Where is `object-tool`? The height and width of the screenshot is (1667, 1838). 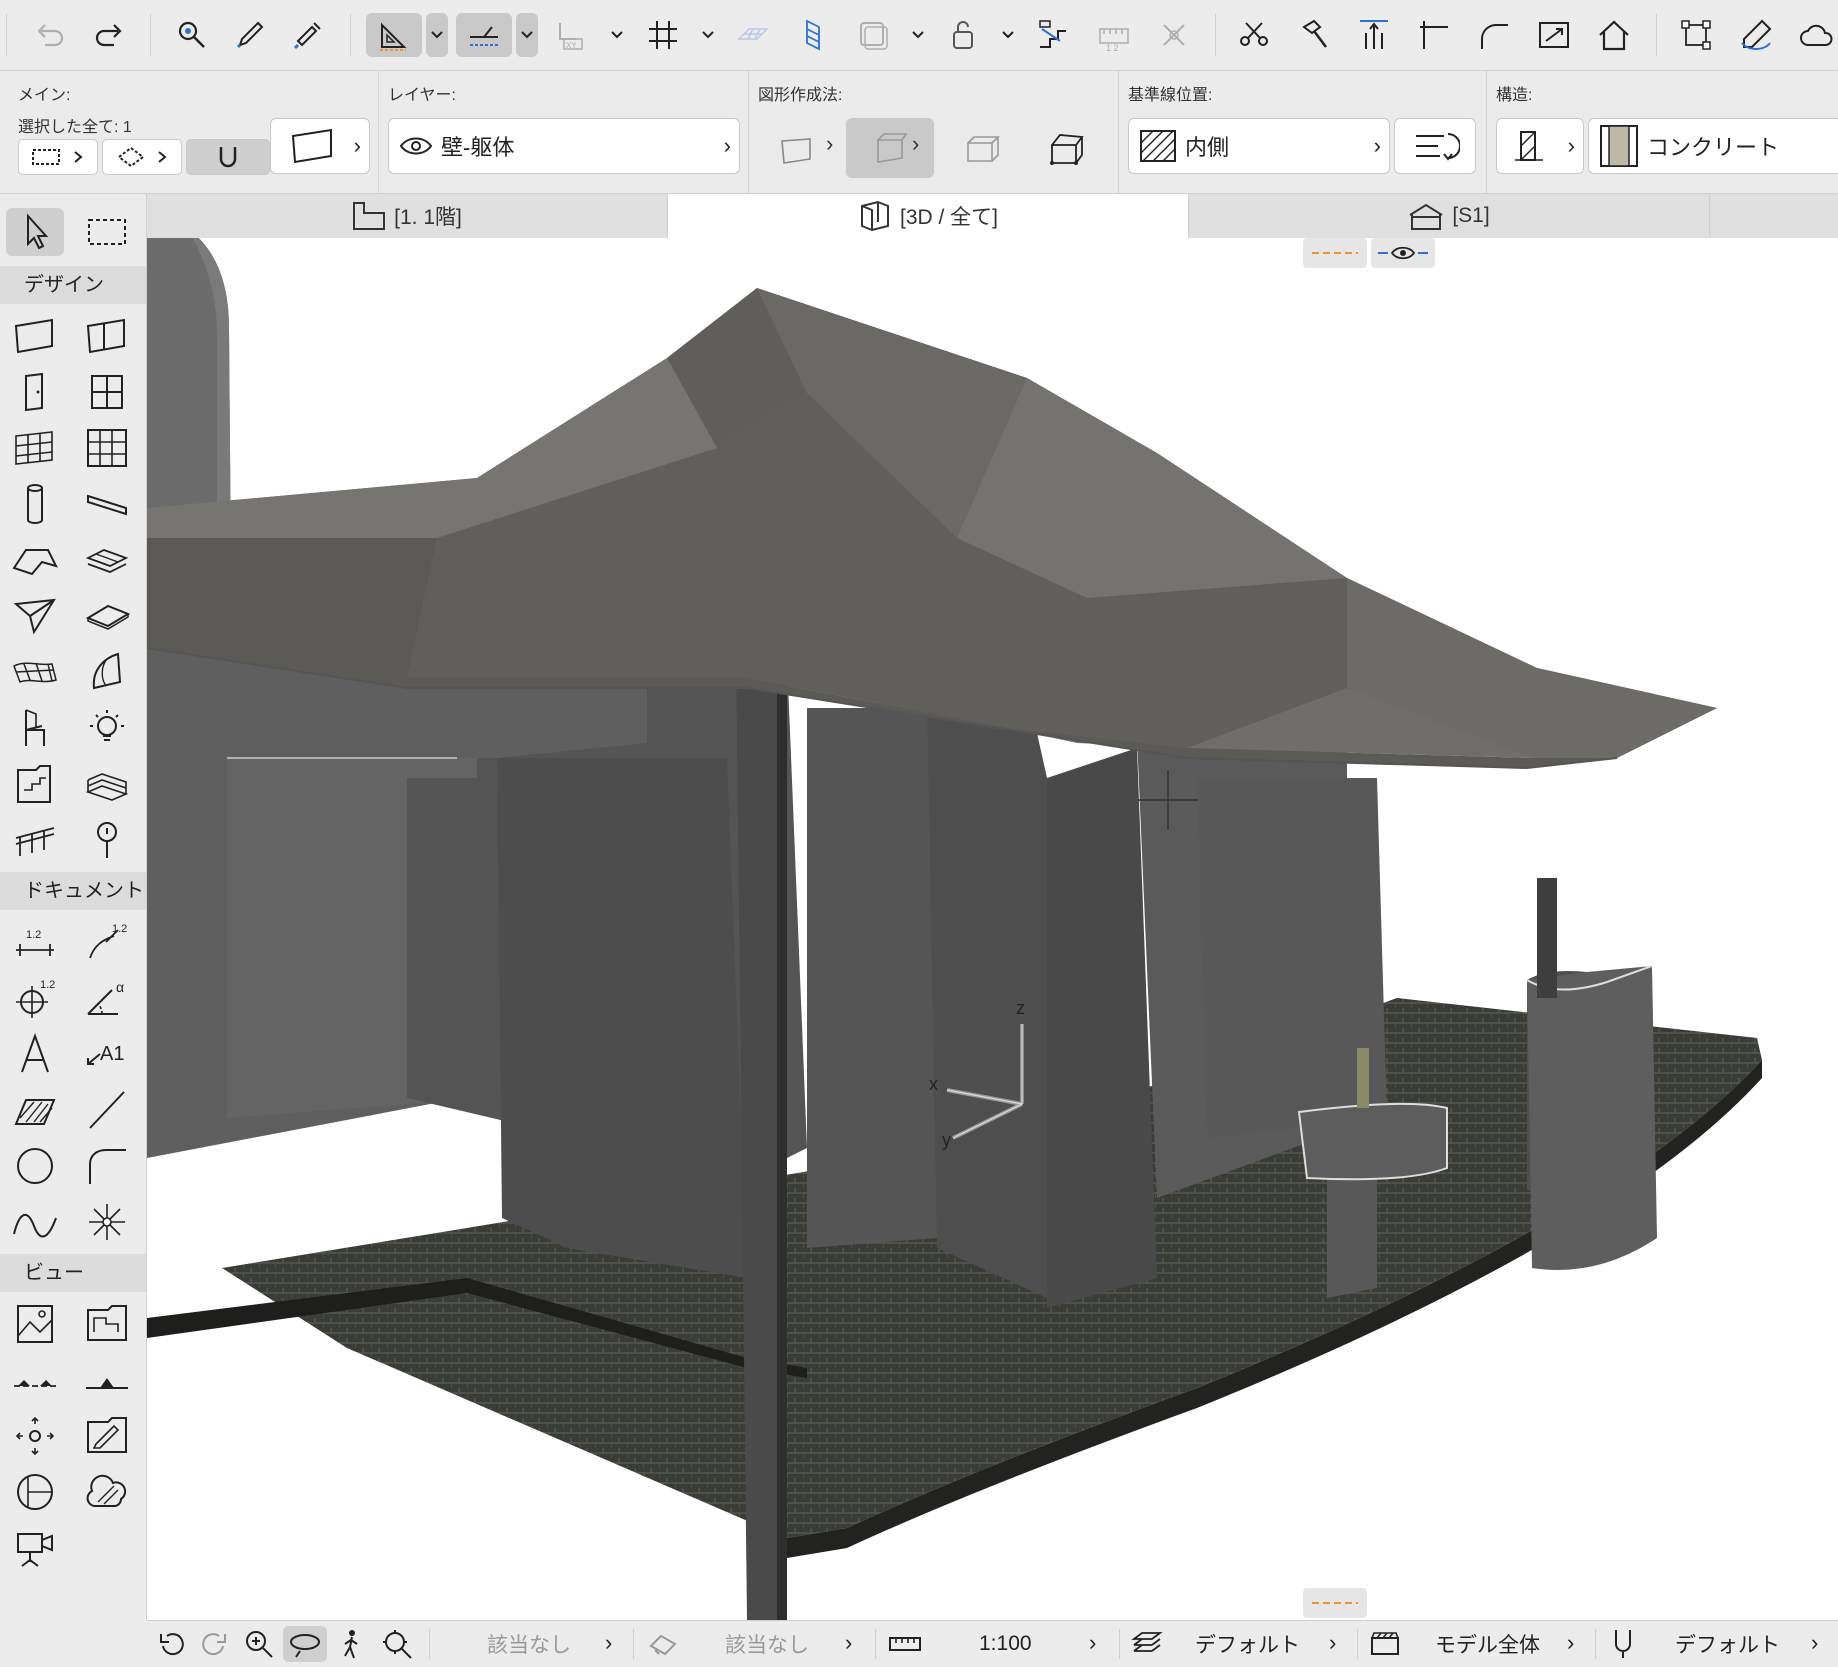 object-tool is located at coordinates (35, 728).